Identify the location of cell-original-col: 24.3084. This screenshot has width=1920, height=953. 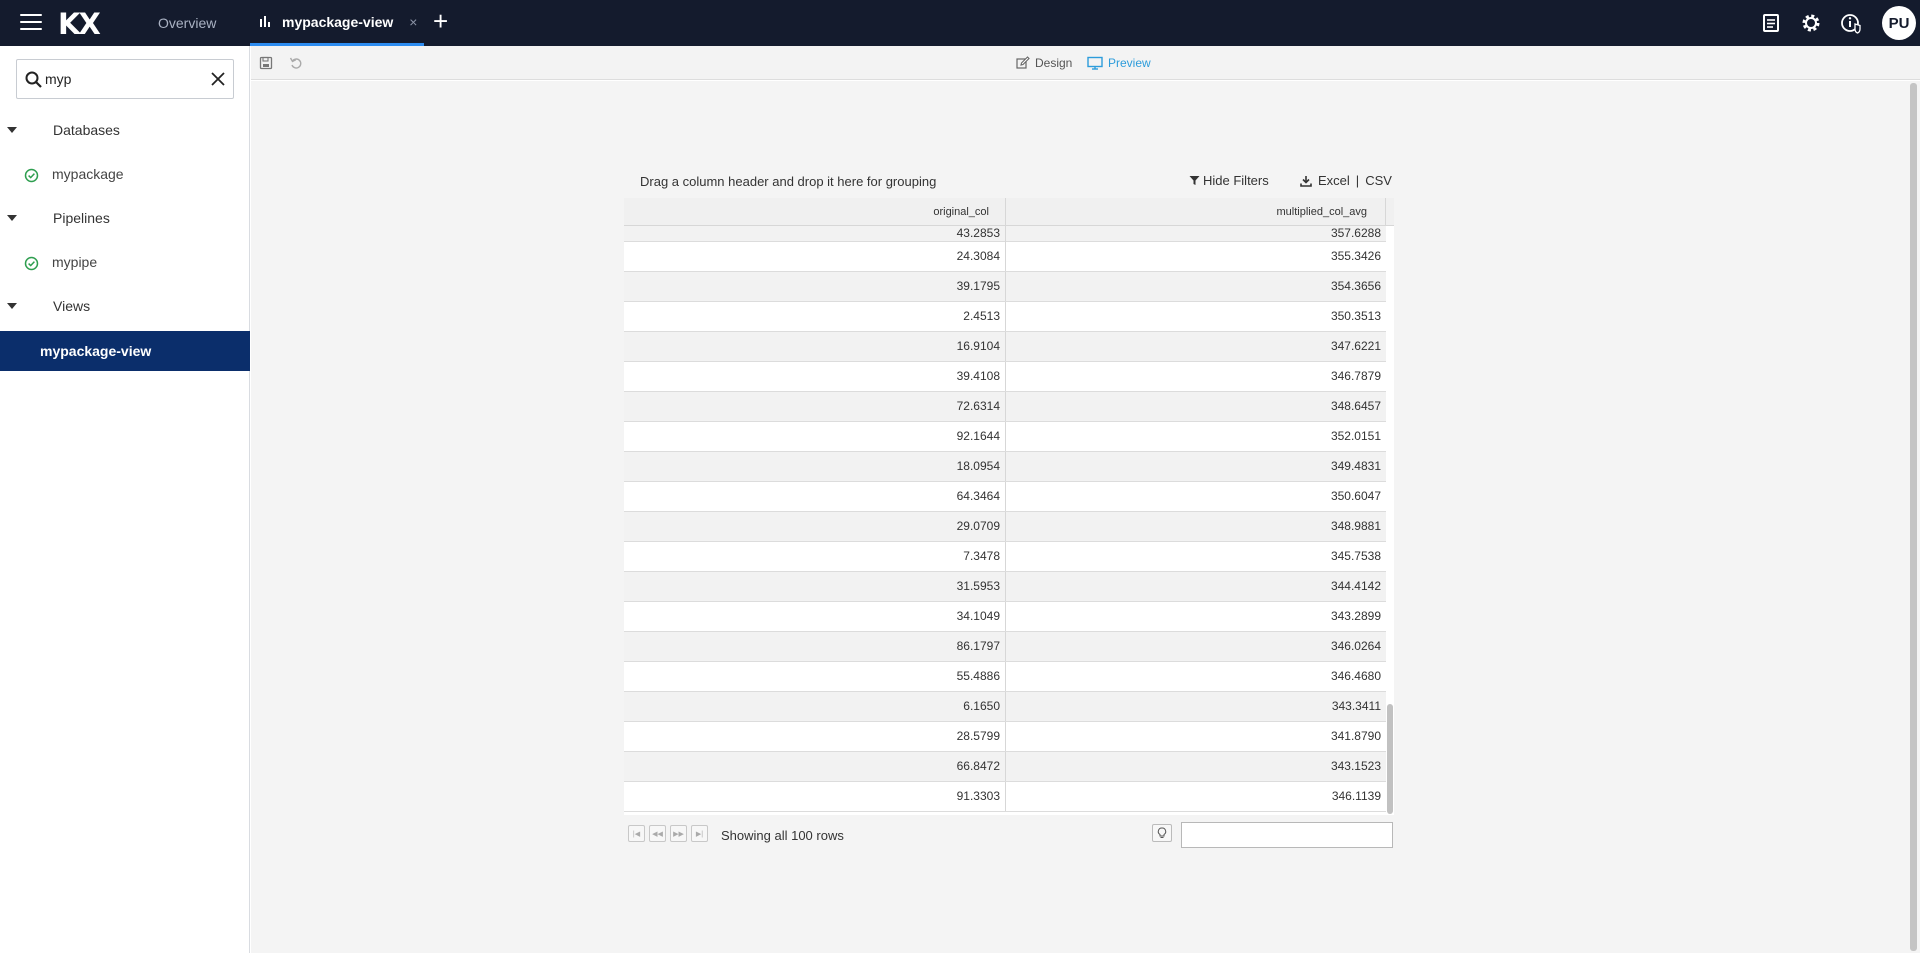
(815, 256).